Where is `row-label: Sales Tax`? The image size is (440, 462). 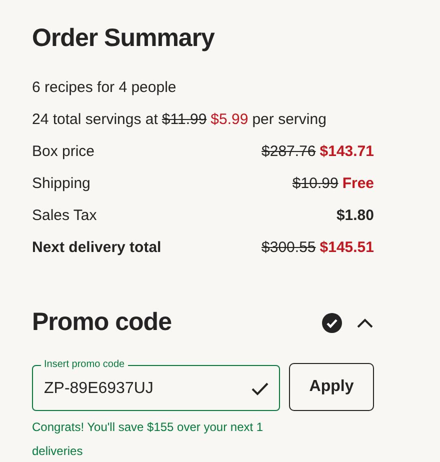
row-label: Sales Tax is located at coordinates (64, 216).